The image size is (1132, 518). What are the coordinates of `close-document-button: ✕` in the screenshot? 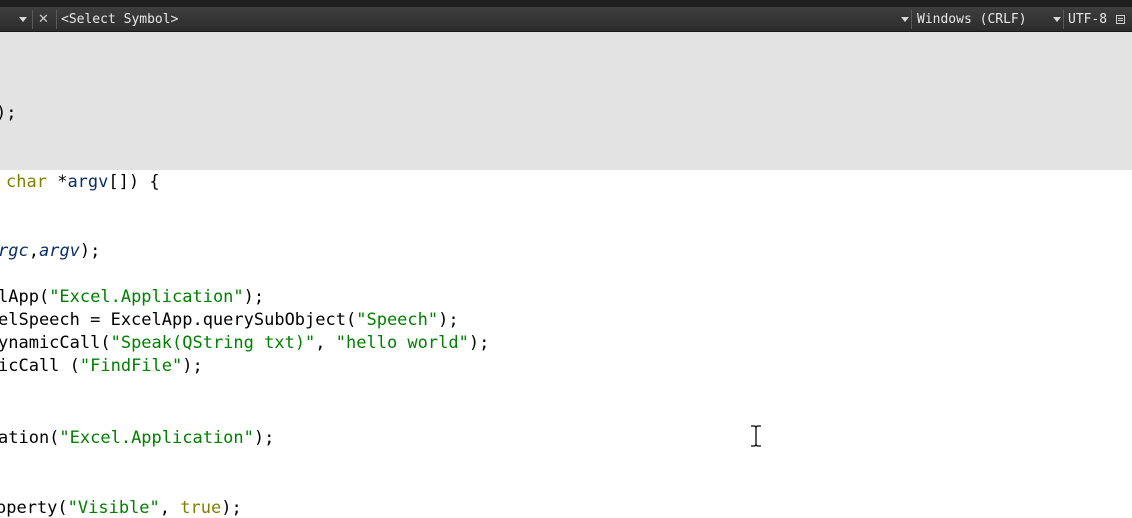 It's located at (43, 19).